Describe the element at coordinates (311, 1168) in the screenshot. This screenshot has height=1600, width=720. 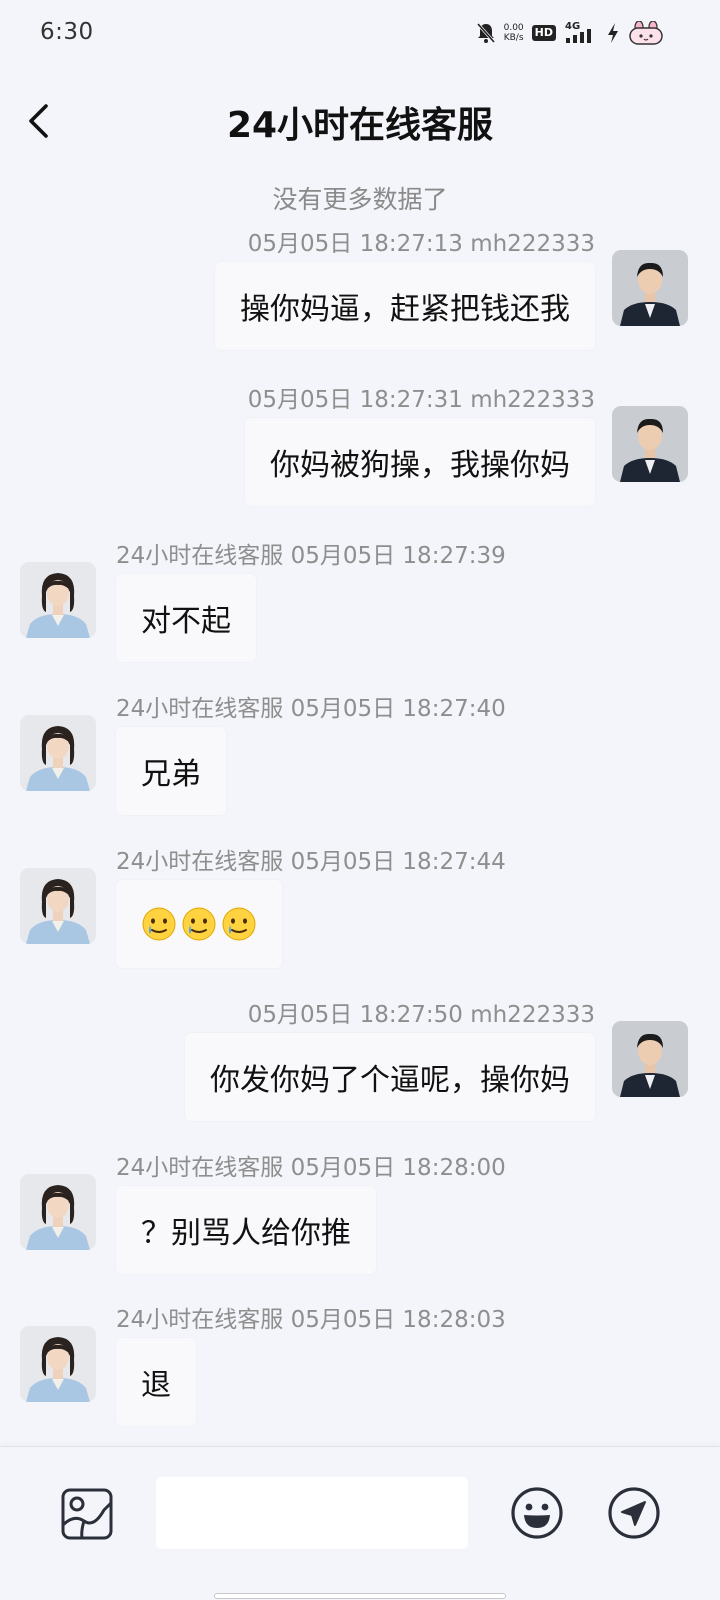
I see `message-meta: 24小时在线客服 05月05日 18:28:00` at that location.